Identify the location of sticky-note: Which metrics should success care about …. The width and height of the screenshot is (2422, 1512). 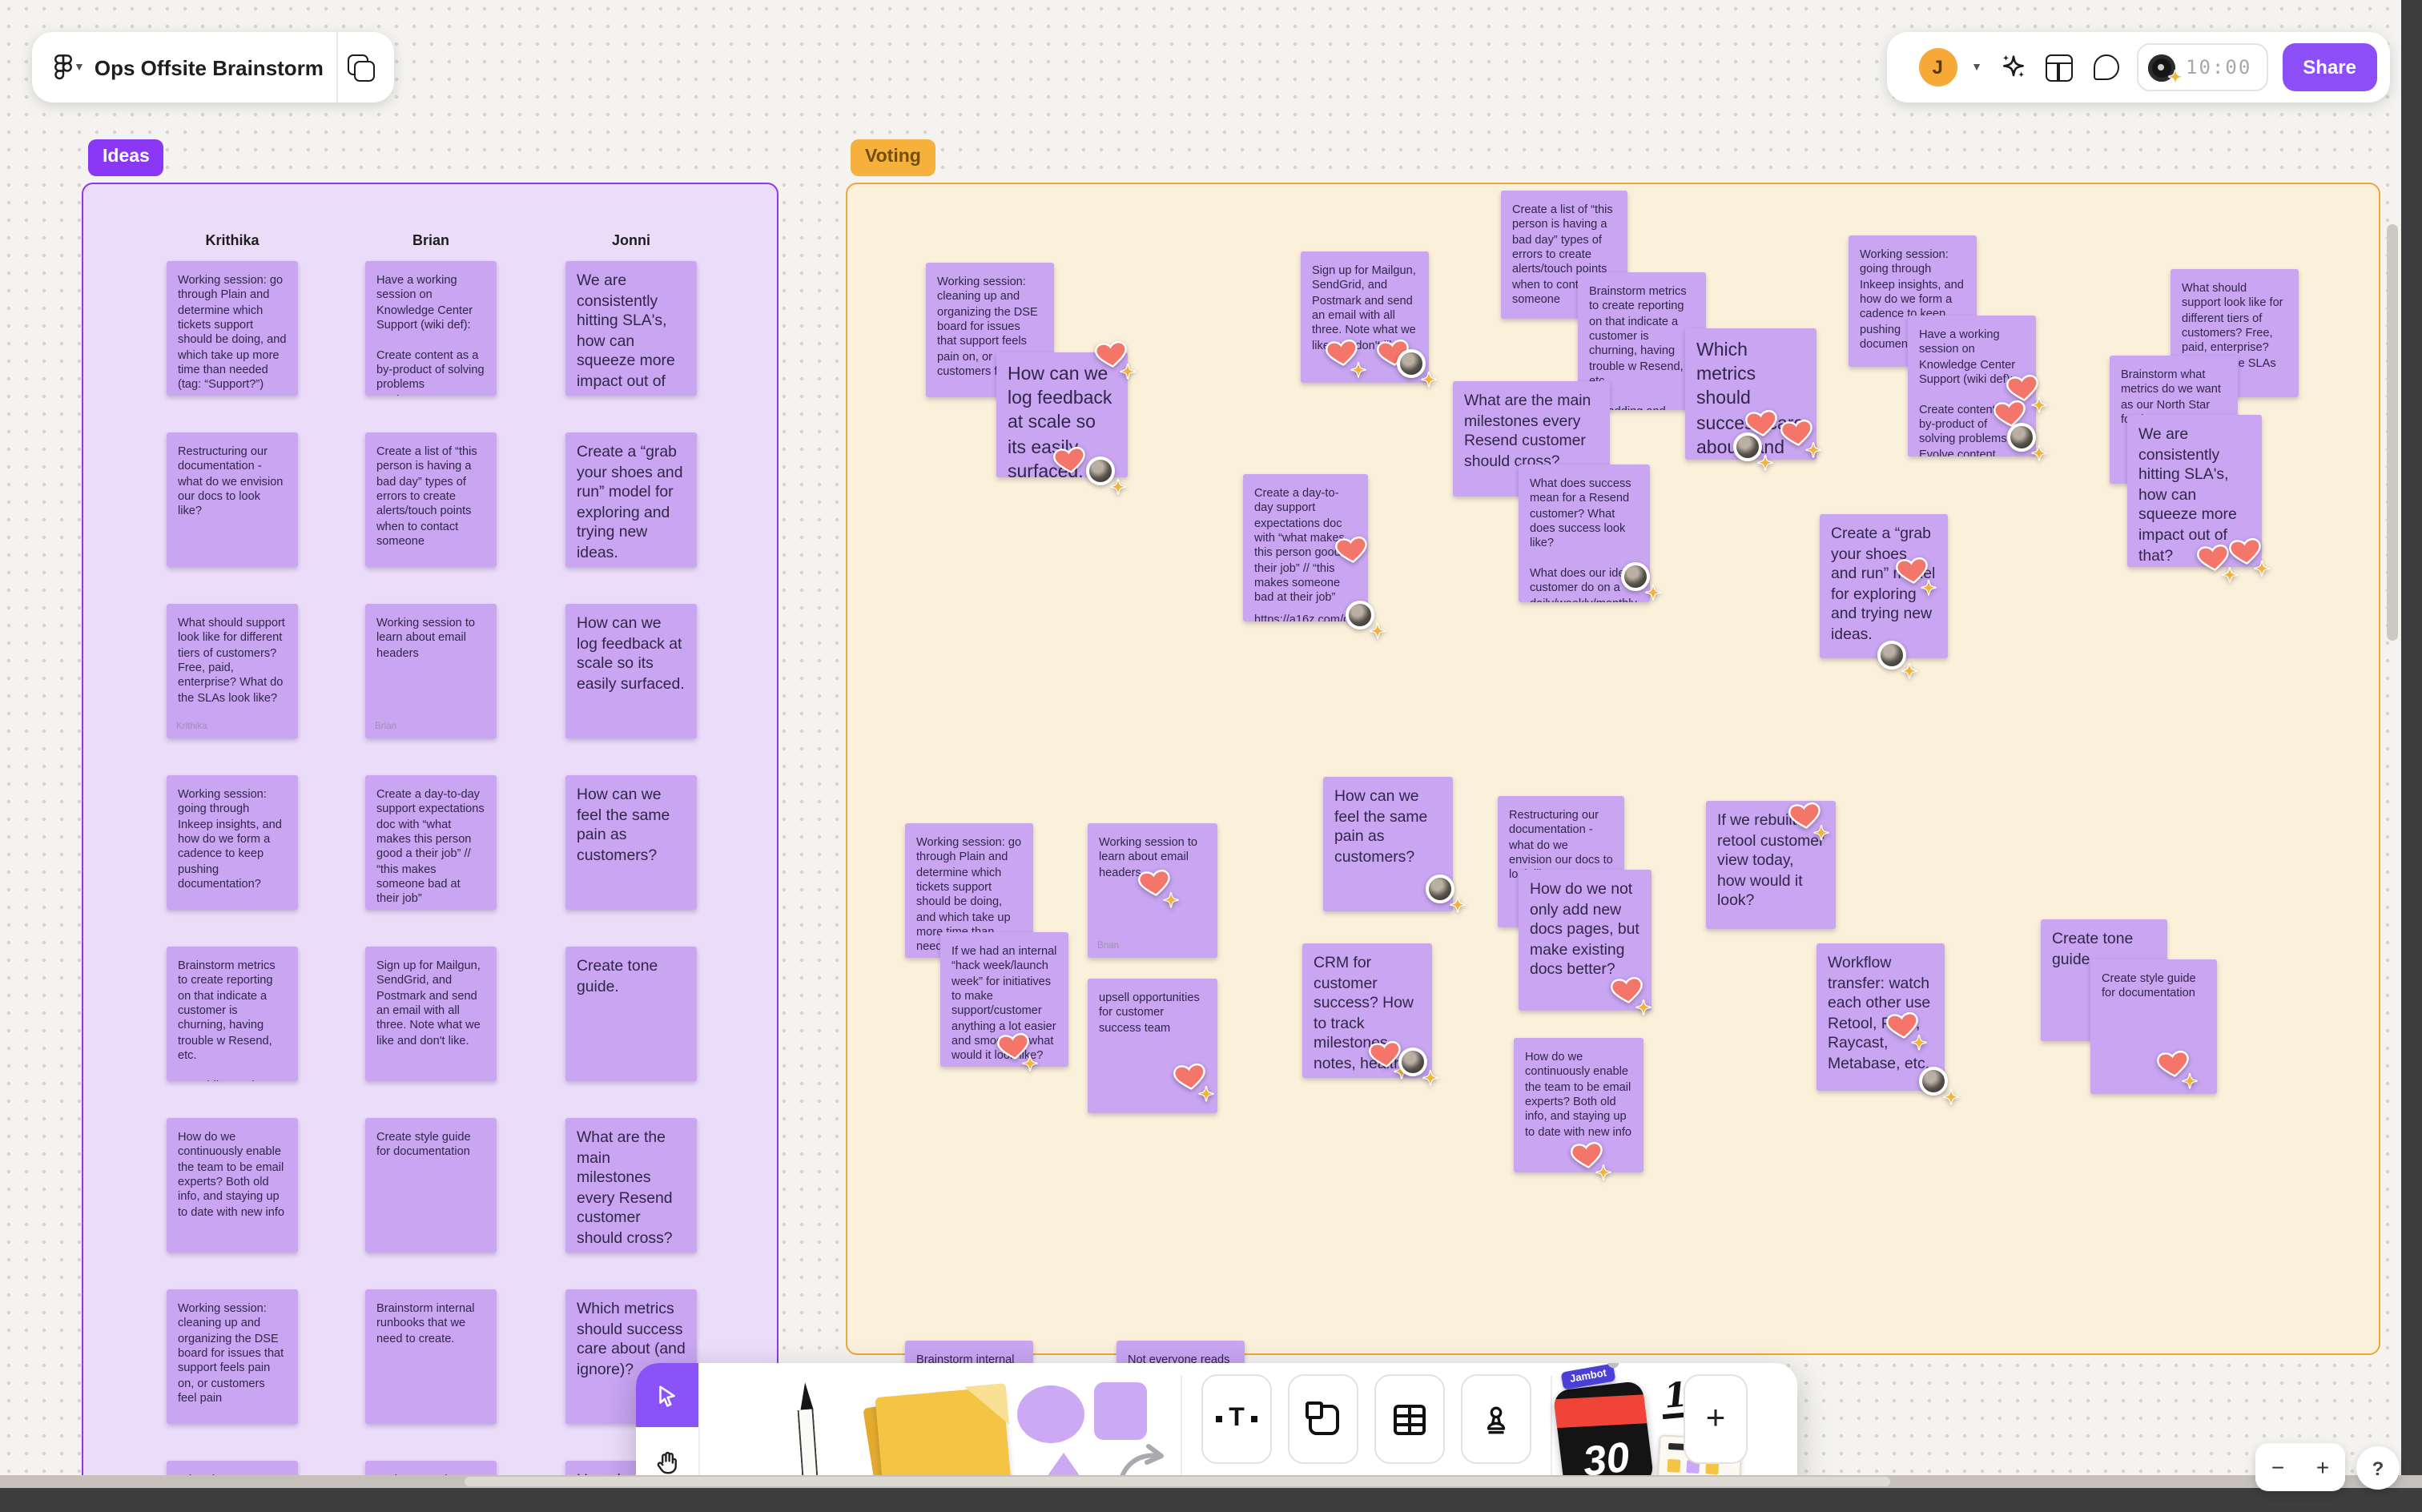
(1753, 399).